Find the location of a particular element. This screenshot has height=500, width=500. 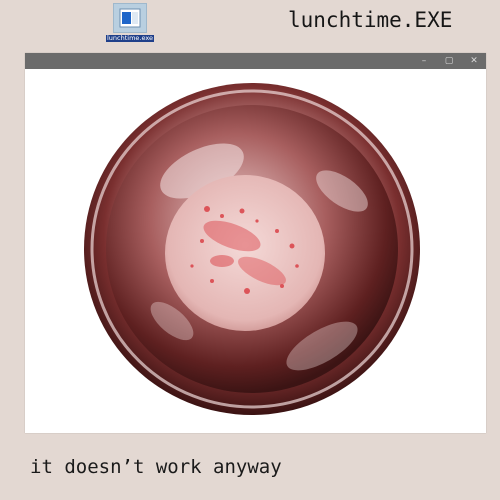

close-button: ✕ is located at coordinates (474, 61).